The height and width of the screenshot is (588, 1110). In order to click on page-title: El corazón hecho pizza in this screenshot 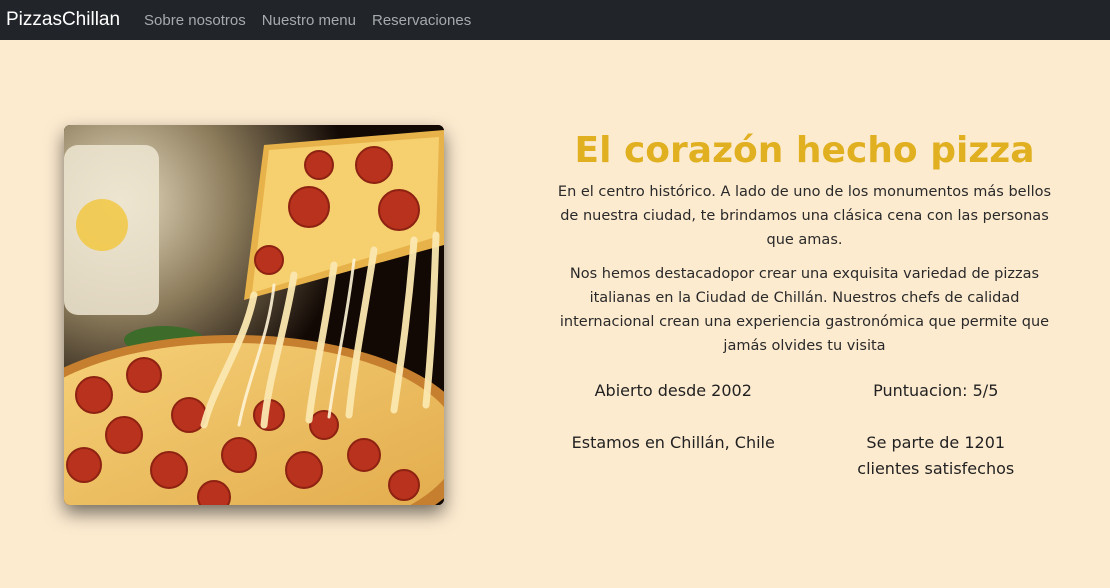, I will do `click(804, 150)`.